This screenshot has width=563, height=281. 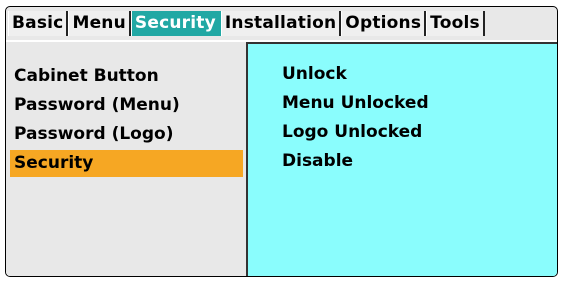 I want to click on menu-item-cabinet-button: Cabinet Button, so click(x=126, y=76).